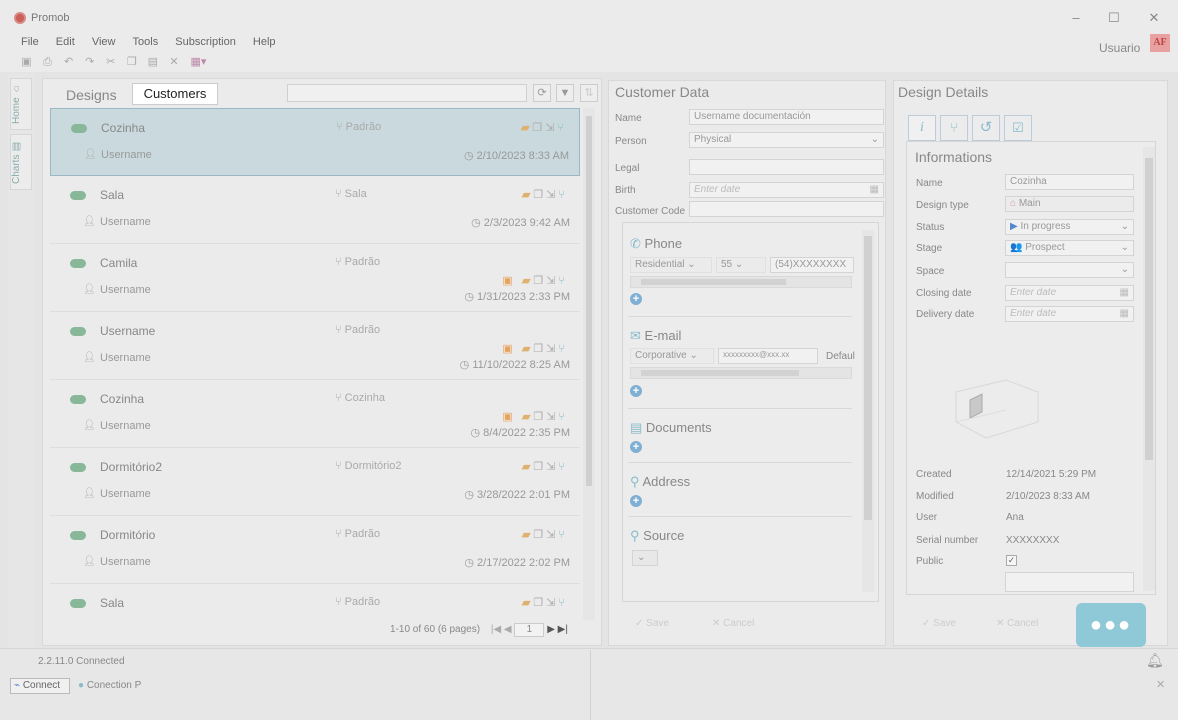 This screenshot has width=1178, height=720. Describe the element at coordinates (152, 62) in the screenshot. I see `paste-icon: ▤` at that location.